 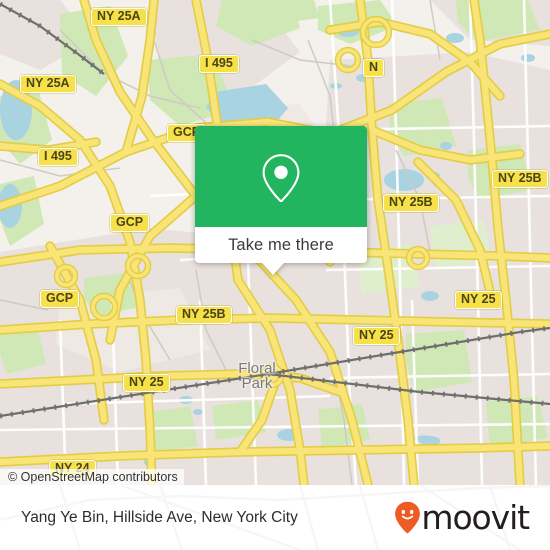 I want to click on moovit-wordmark: moovit, so click(x=475, y=517).